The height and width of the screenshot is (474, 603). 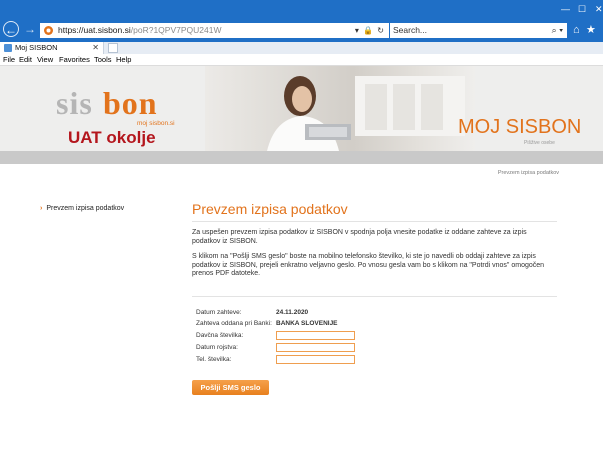 I want to click on chevron-right-icon: ›, so click(x=41, y=208).